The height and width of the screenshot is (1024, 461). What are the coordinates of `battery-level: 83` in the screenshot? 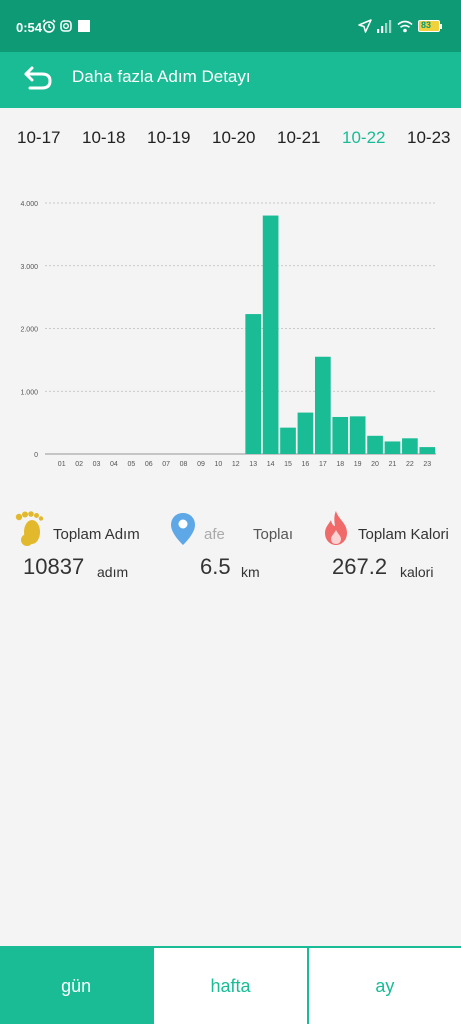 It's located at (426, 25).